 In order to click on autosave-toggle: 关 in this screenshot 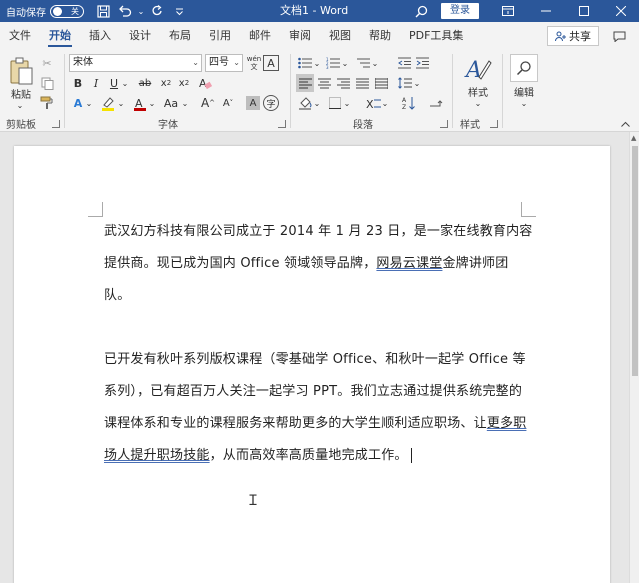, I will do `click(67, 11)`.